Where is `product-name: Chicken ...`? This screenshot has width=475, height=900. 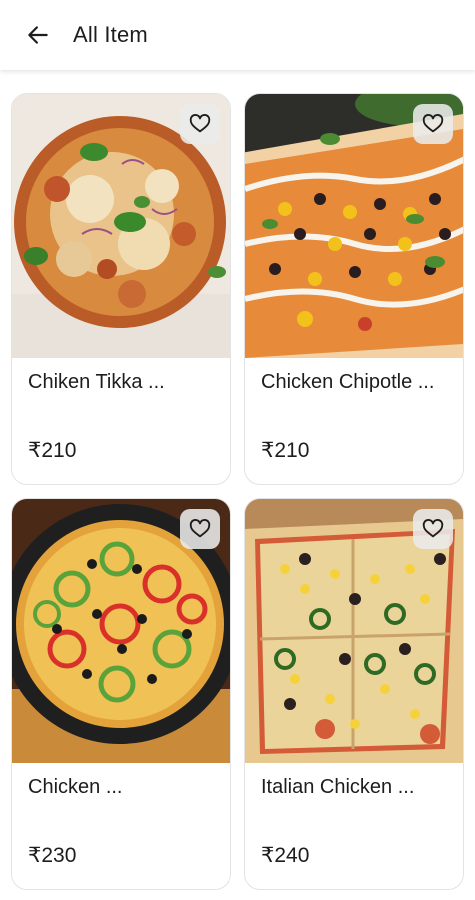 product-name: Chicken ... is located at coordinates (75, 787).